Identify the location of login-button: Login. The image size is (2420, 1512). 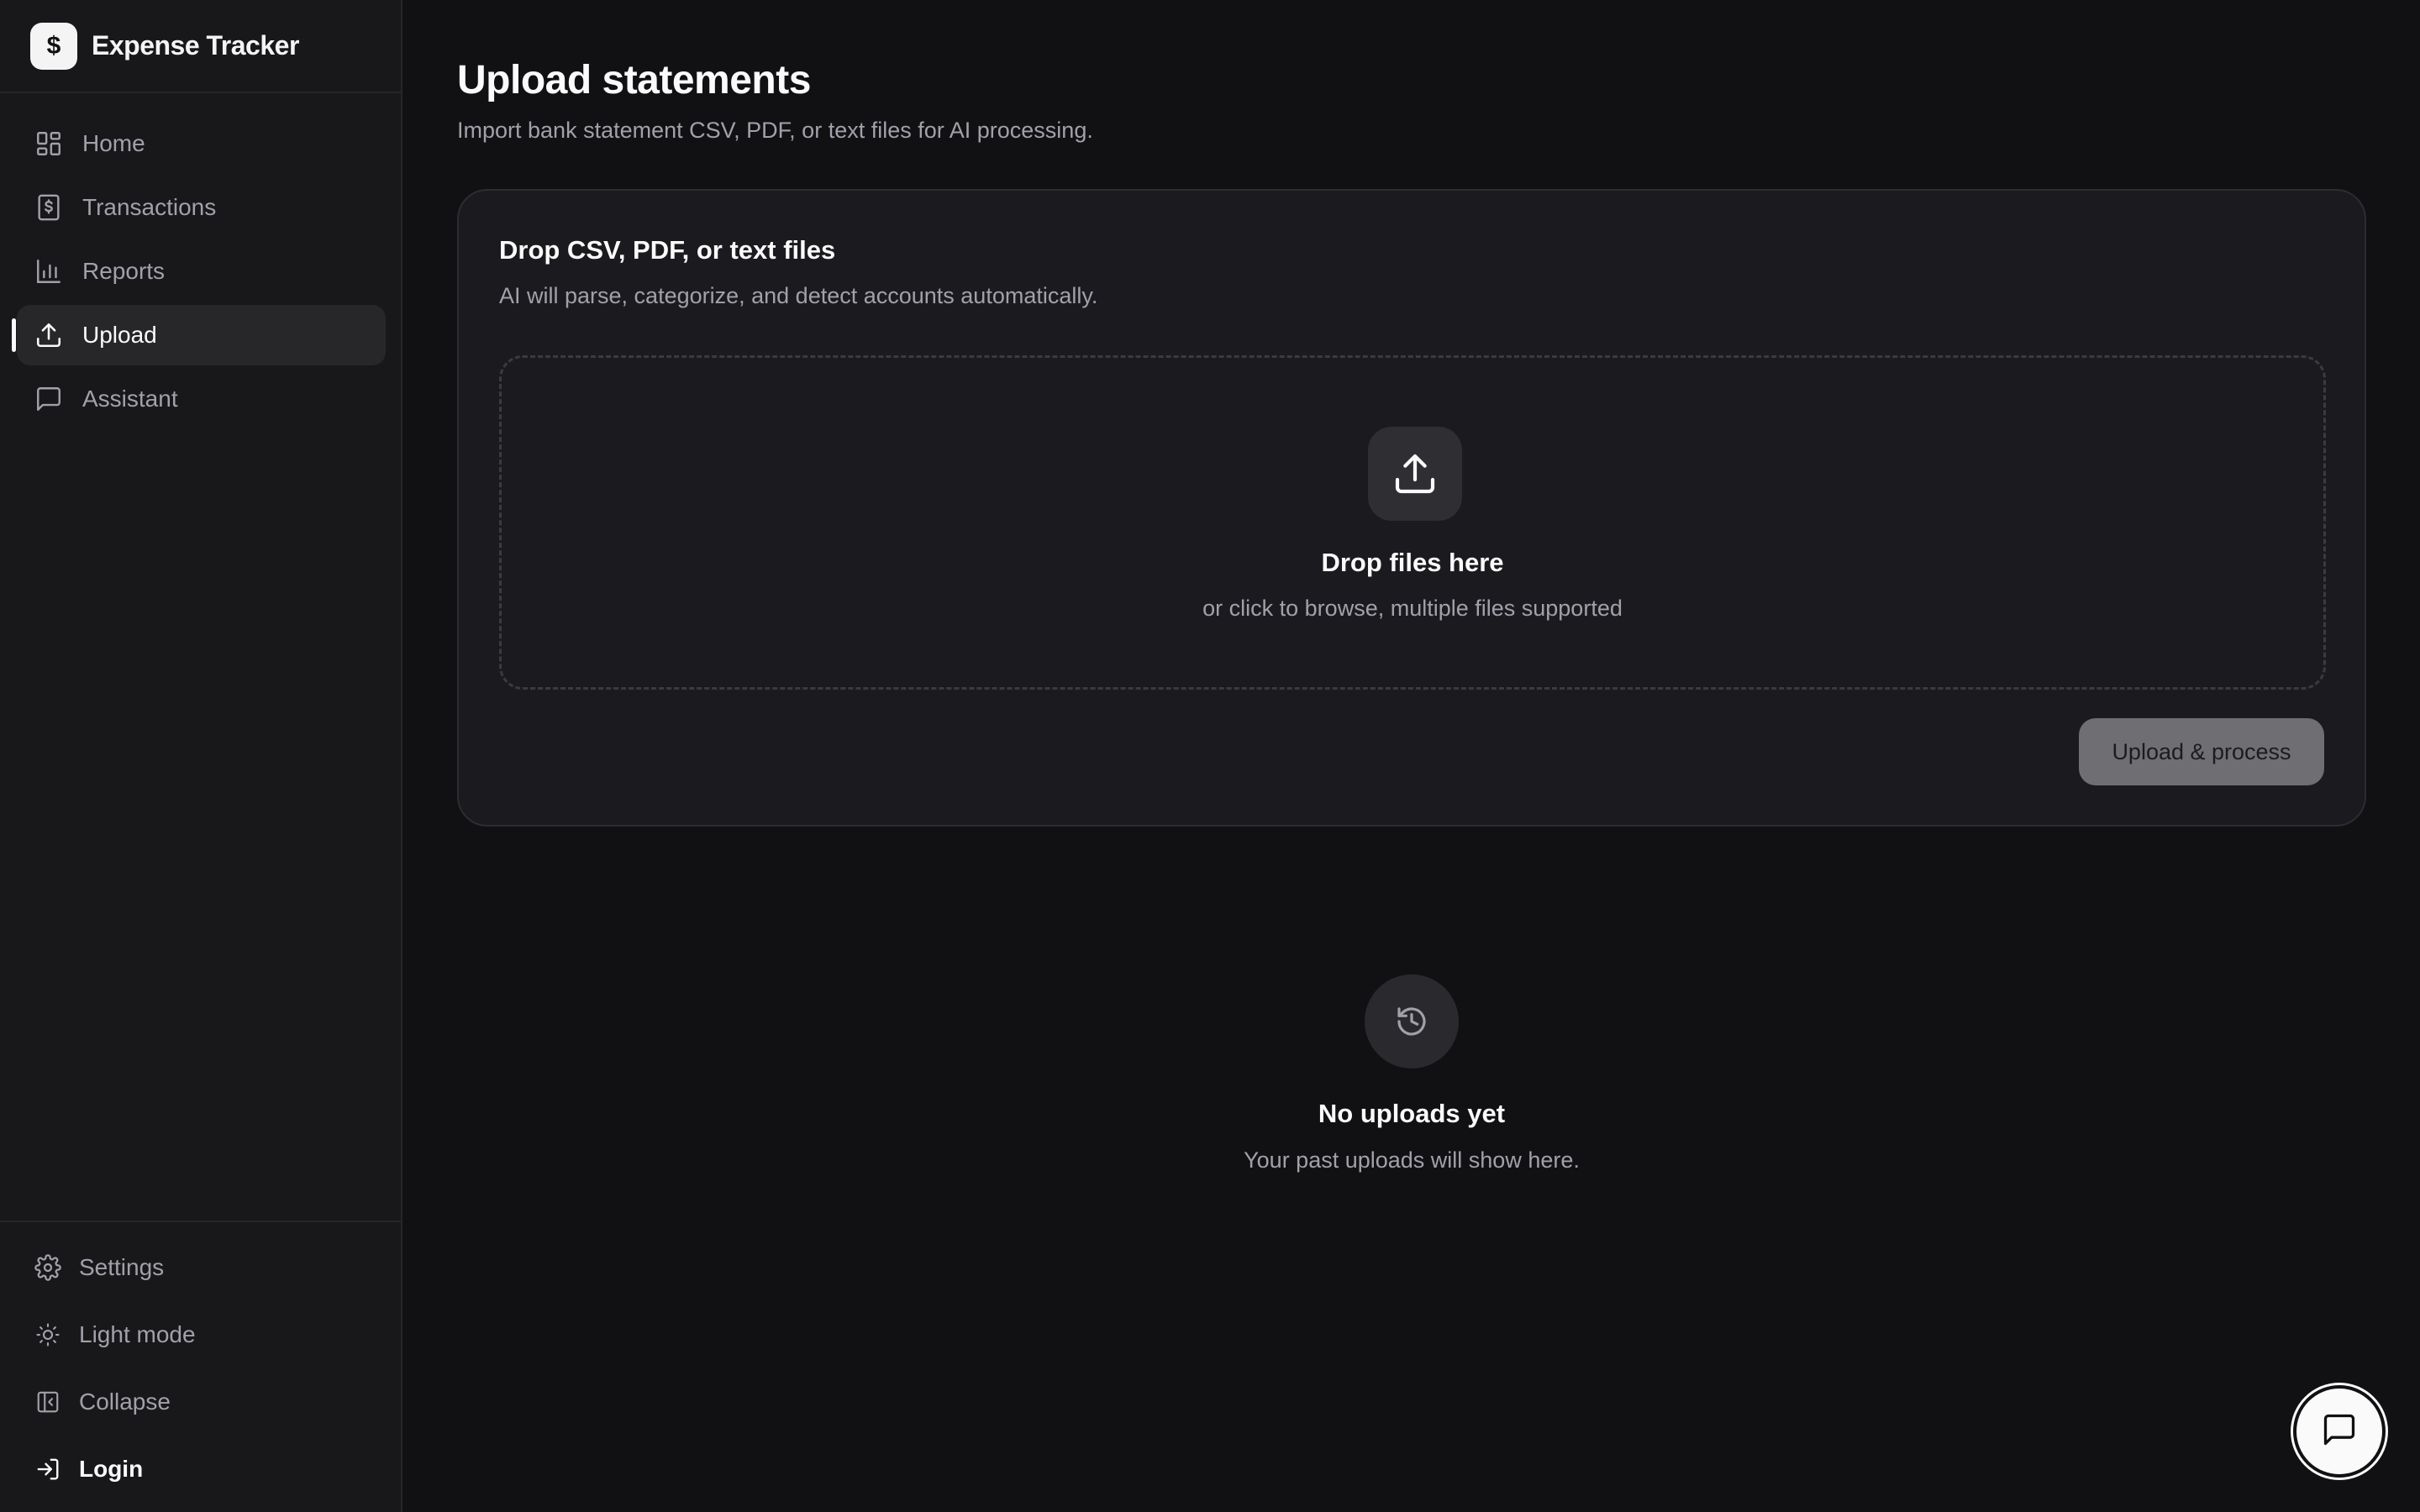
(200, 1469).